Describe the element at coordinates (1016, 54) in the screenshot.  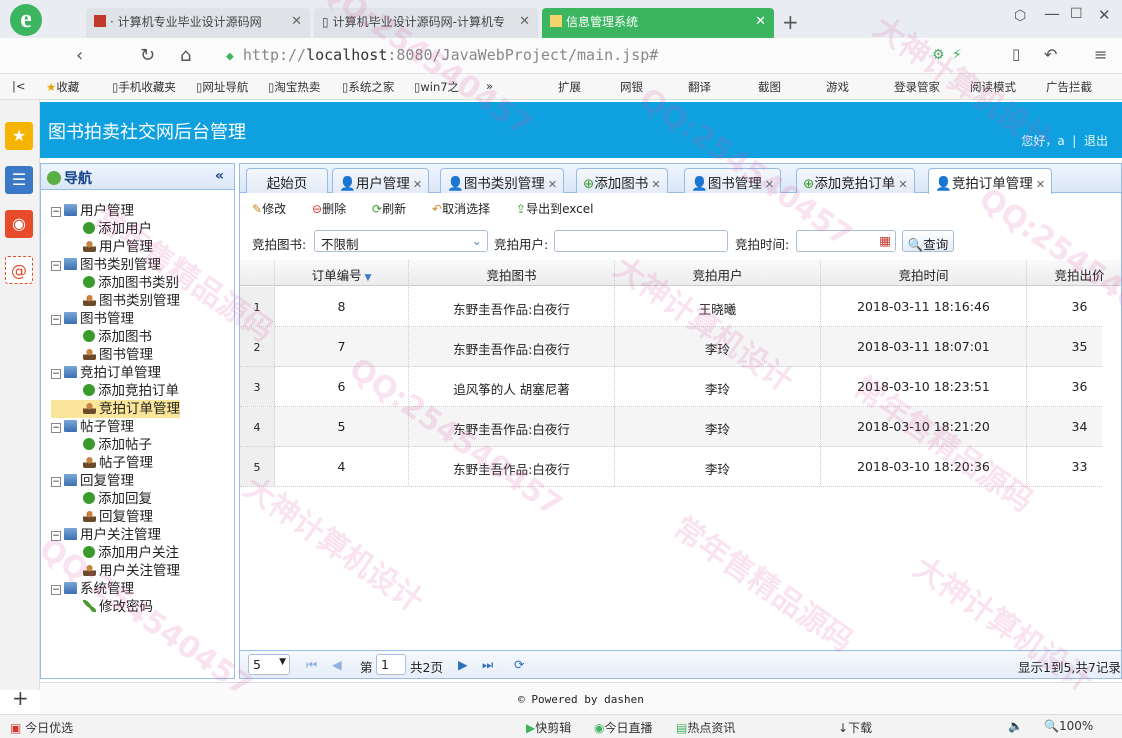
I see `phone-icon: ▯` at that location.